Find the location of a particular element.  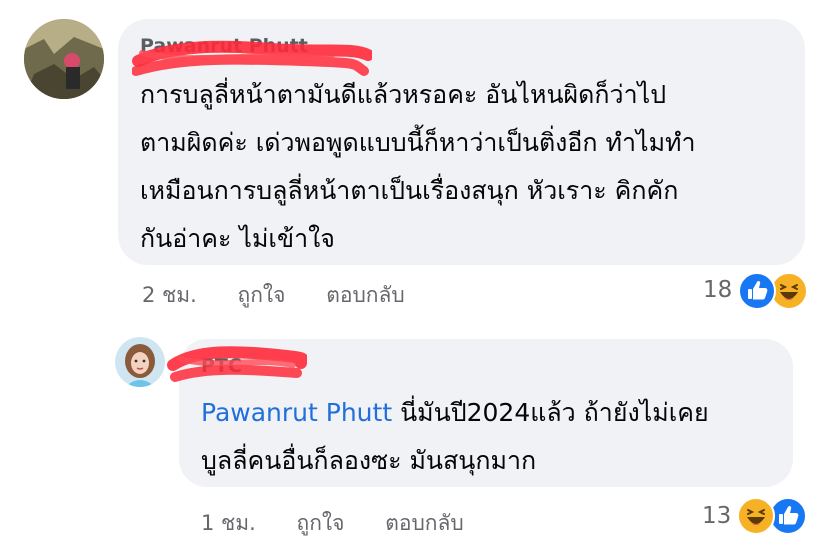

comment-line: บูลลี่คนอื่นก็ลองซะ มันสนุกมาก is located at coordinates (369, 460).